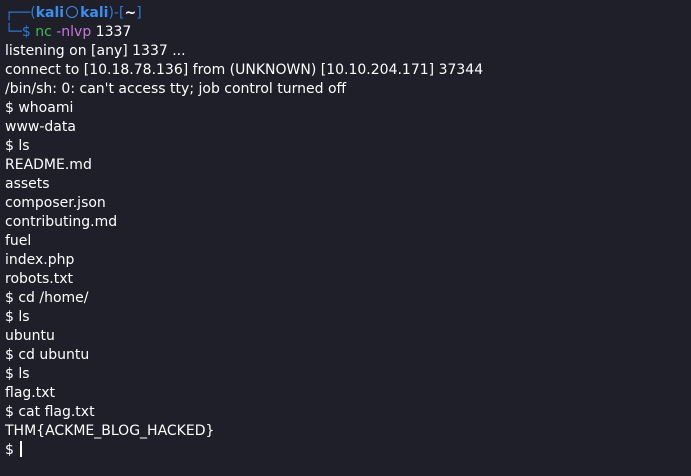 This screenshot has height=476, width=691. What do you see at coordinates (30, 393) in the screenshot?
I see `output-line: flag.txt` at bounding box center [30, 393].